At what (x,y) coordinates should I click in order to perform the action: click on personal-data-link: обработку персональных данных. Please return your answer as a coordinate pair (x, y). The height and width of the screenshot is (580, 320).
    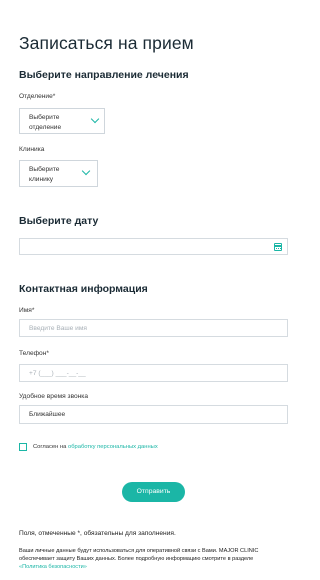
    Looking at the image, I should click on (113, 447).